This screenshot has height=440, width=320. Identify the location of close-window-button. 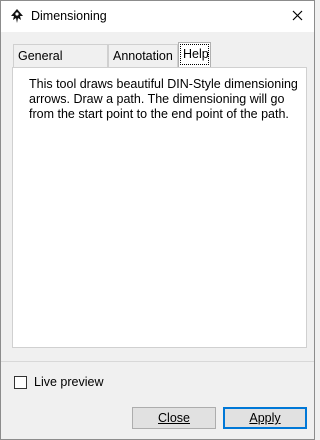
(297, 16).